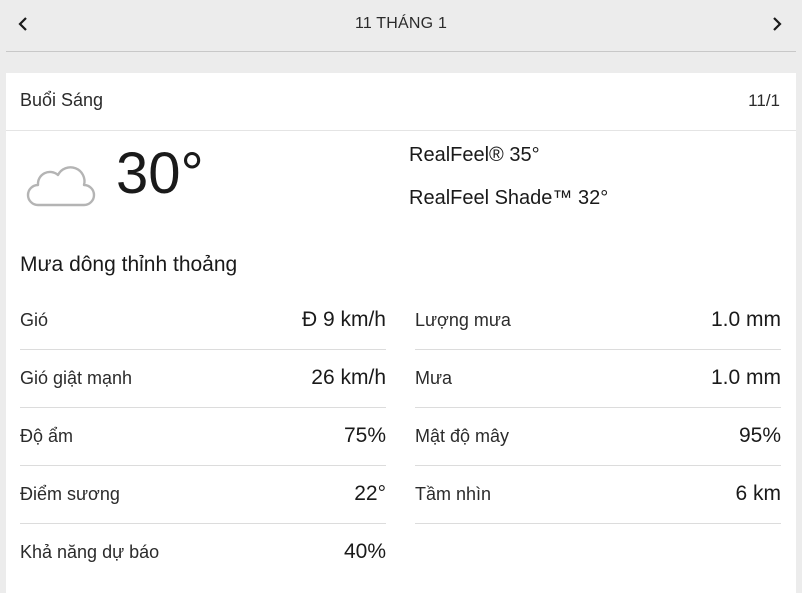 This screenshot has height=593, width=802. I want to click on period-label: Buổi Sáng, so click(62, 100).